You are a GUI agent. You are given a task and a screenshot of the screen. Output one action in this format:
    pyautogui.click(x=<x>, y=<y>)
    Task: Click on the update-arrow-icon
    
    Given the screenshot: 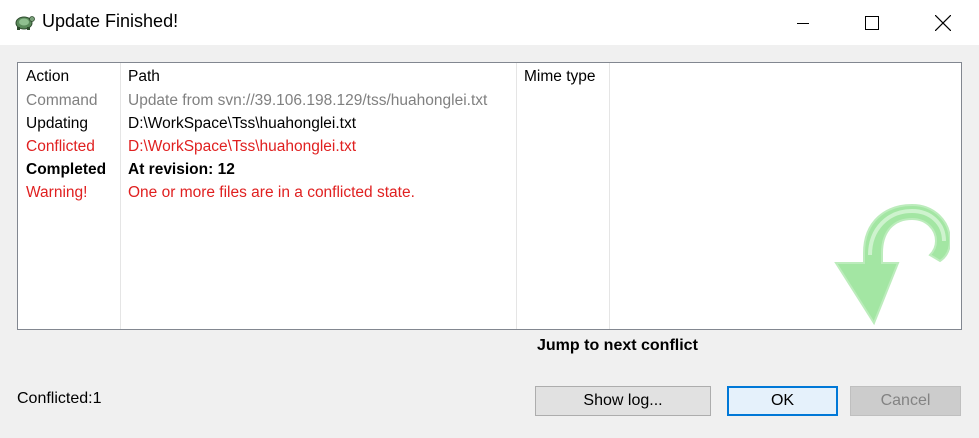 What is the action you would take?
    pyautogui.click(x=893, y=265)
    